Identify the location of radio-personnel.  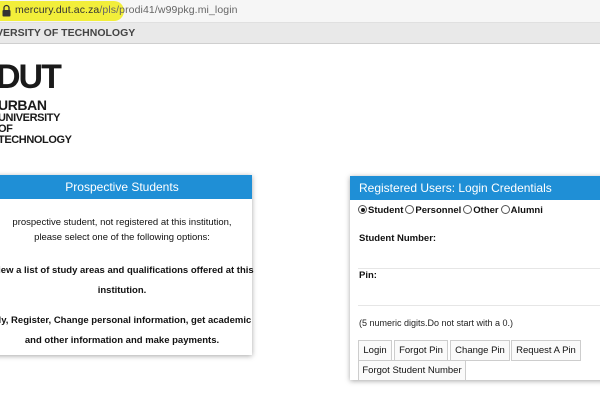
(410, 209).